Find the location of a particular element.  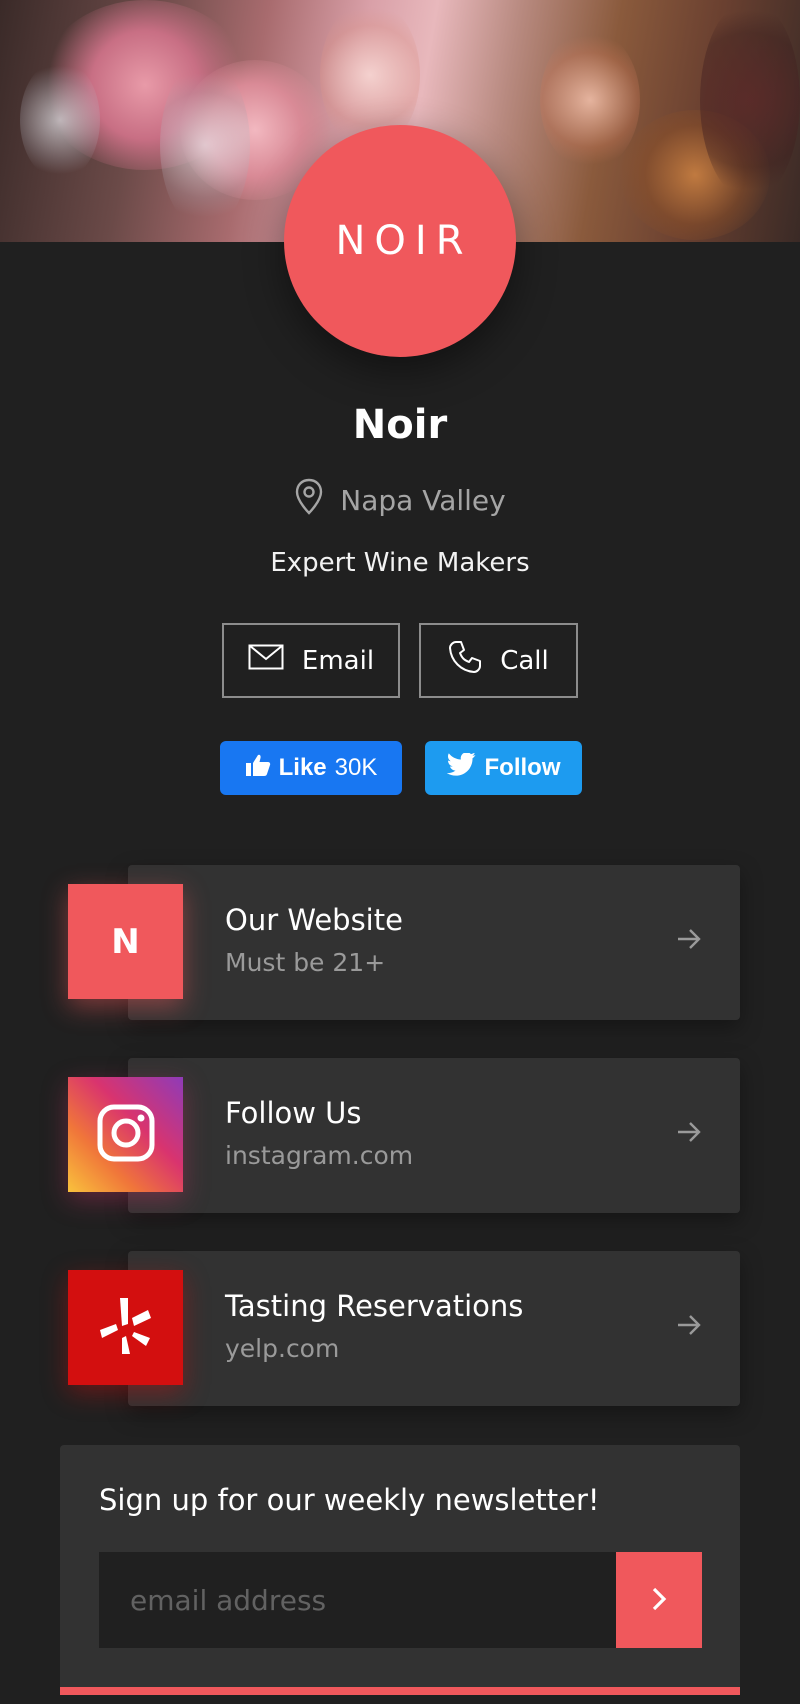

facebook-like-button: Like 30K is located at coordinates (311, 768).